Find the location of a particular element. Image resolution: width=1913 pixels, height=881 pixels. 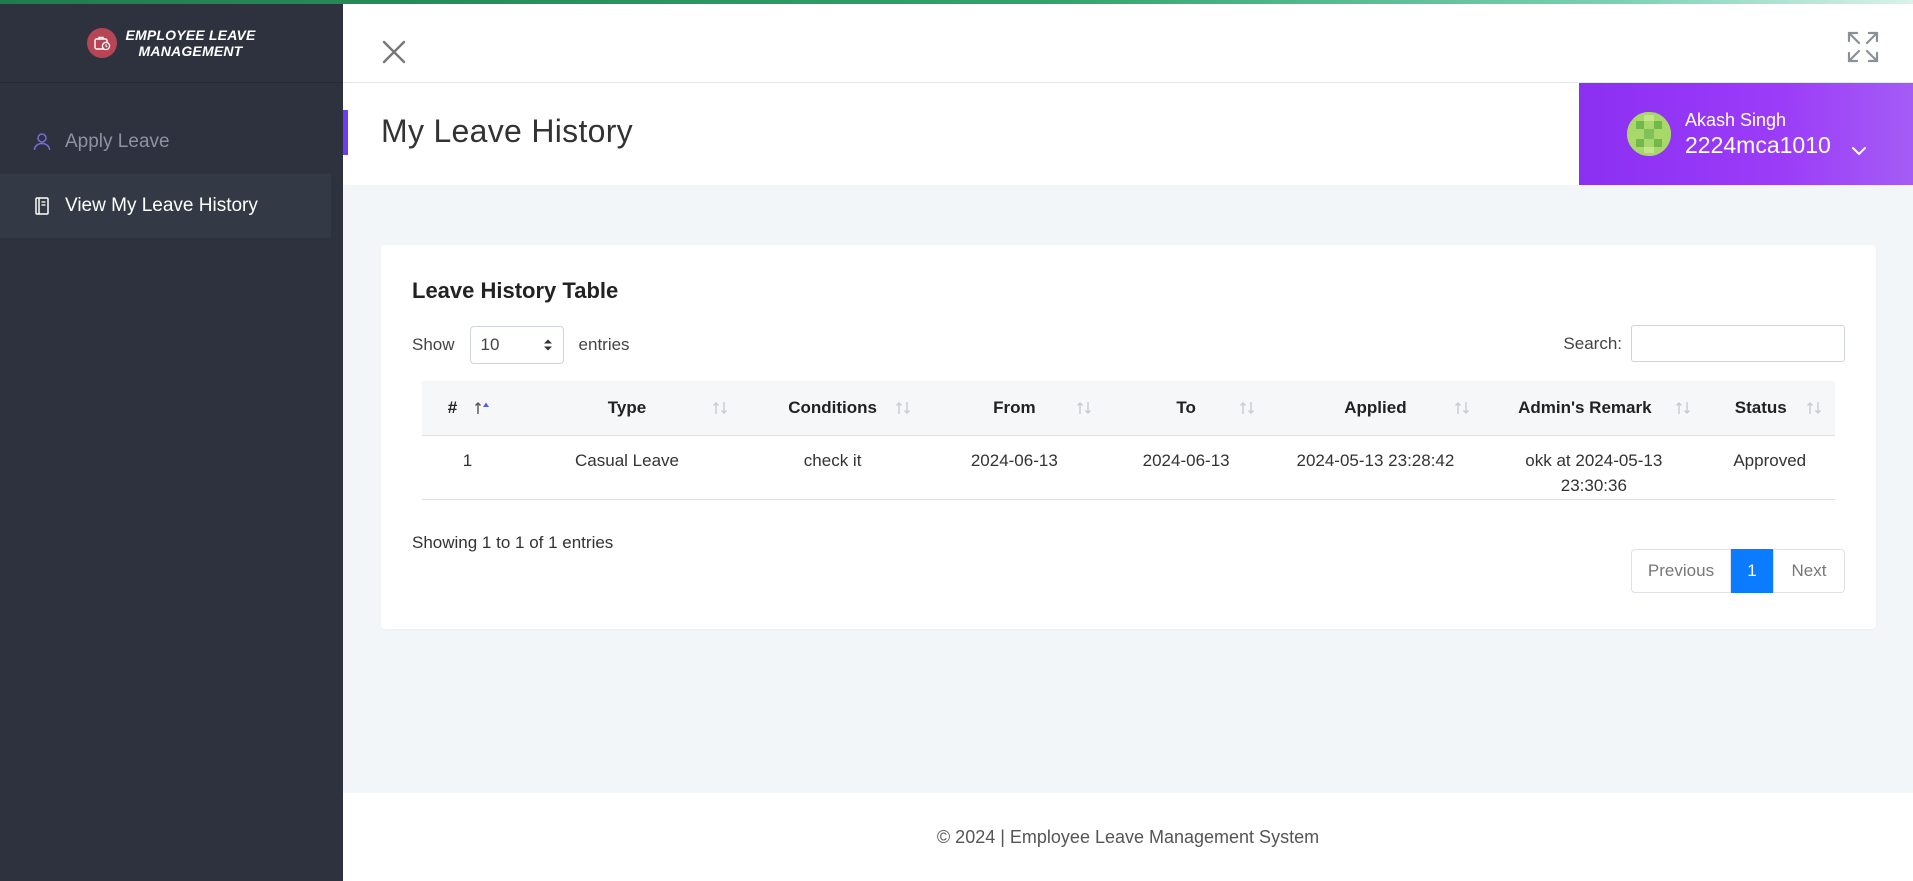

page-header: My Leave History Akash Singh 2224mca1010 is located at coordinates (1128, 134).